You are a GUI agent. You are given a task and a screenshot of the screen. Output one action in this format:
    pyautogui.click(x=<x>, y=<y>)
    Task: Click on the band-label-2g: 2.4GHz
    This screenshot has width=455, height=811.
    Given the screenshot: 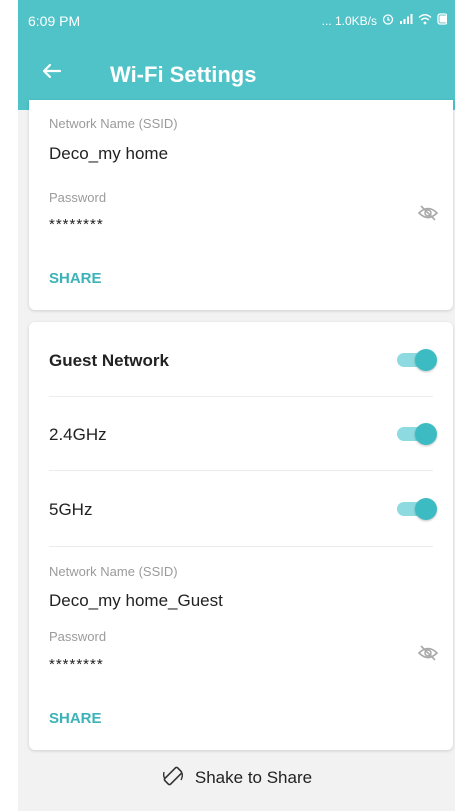 What is the action you would take?
    pyautogui.click(x=78, y=434)
    